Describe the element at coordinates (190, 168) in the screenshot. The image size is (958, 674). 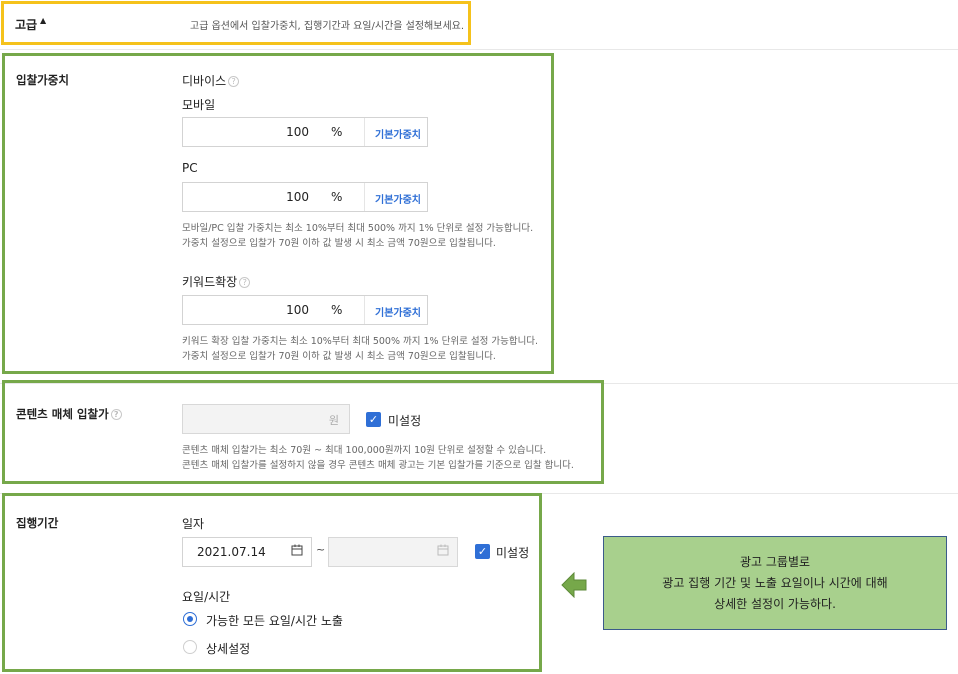
I see `pc-label: PC` at that location.